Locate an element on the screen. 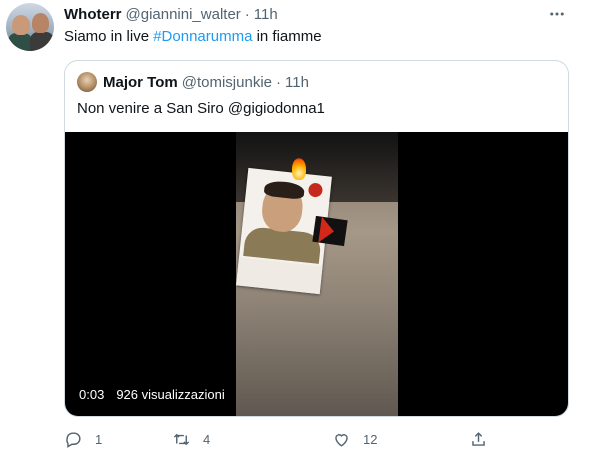 This screenshot has width=596, height=455. share-button is located at coordinates (478, 439).